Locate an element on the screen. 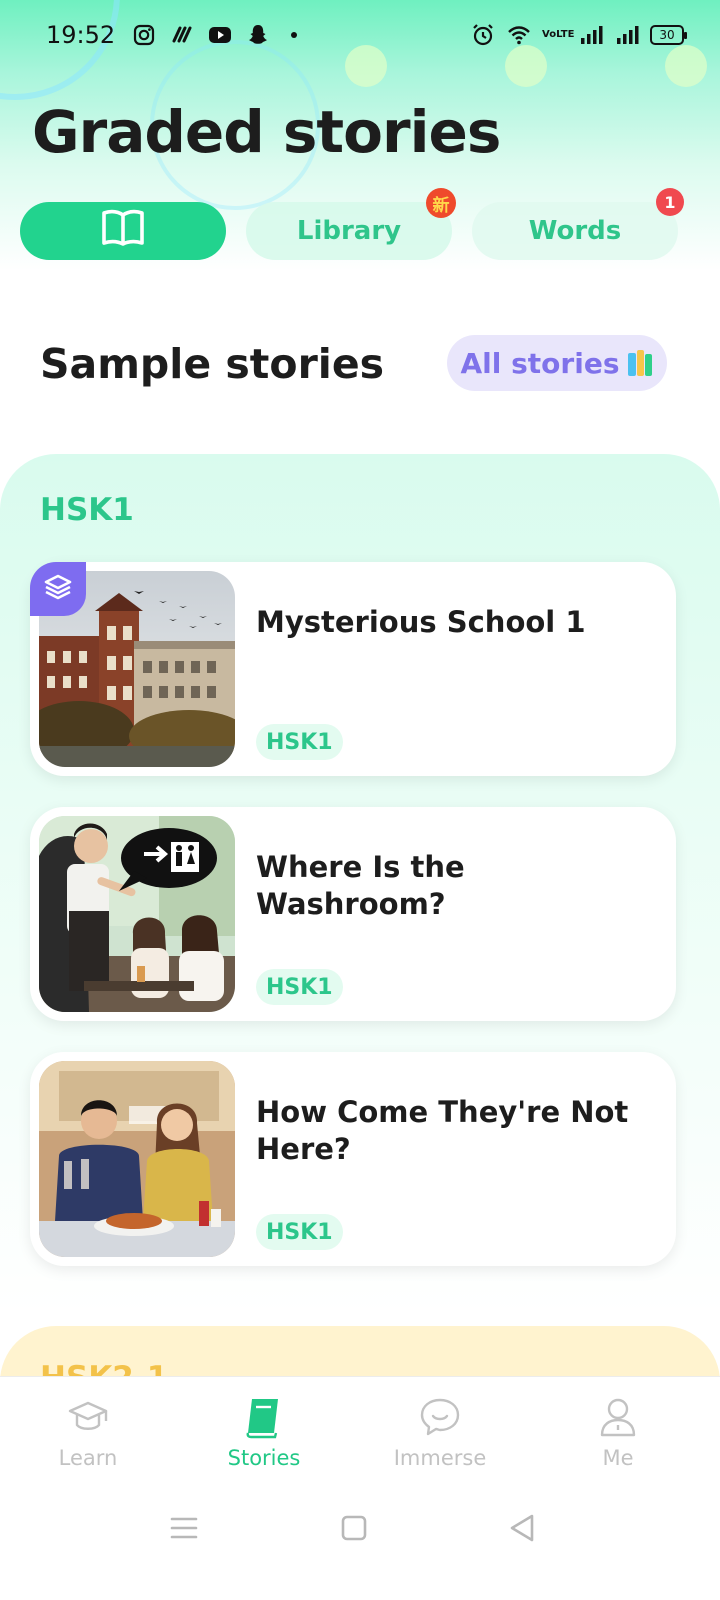  alarm-icon is located at coordinates (483, 35).